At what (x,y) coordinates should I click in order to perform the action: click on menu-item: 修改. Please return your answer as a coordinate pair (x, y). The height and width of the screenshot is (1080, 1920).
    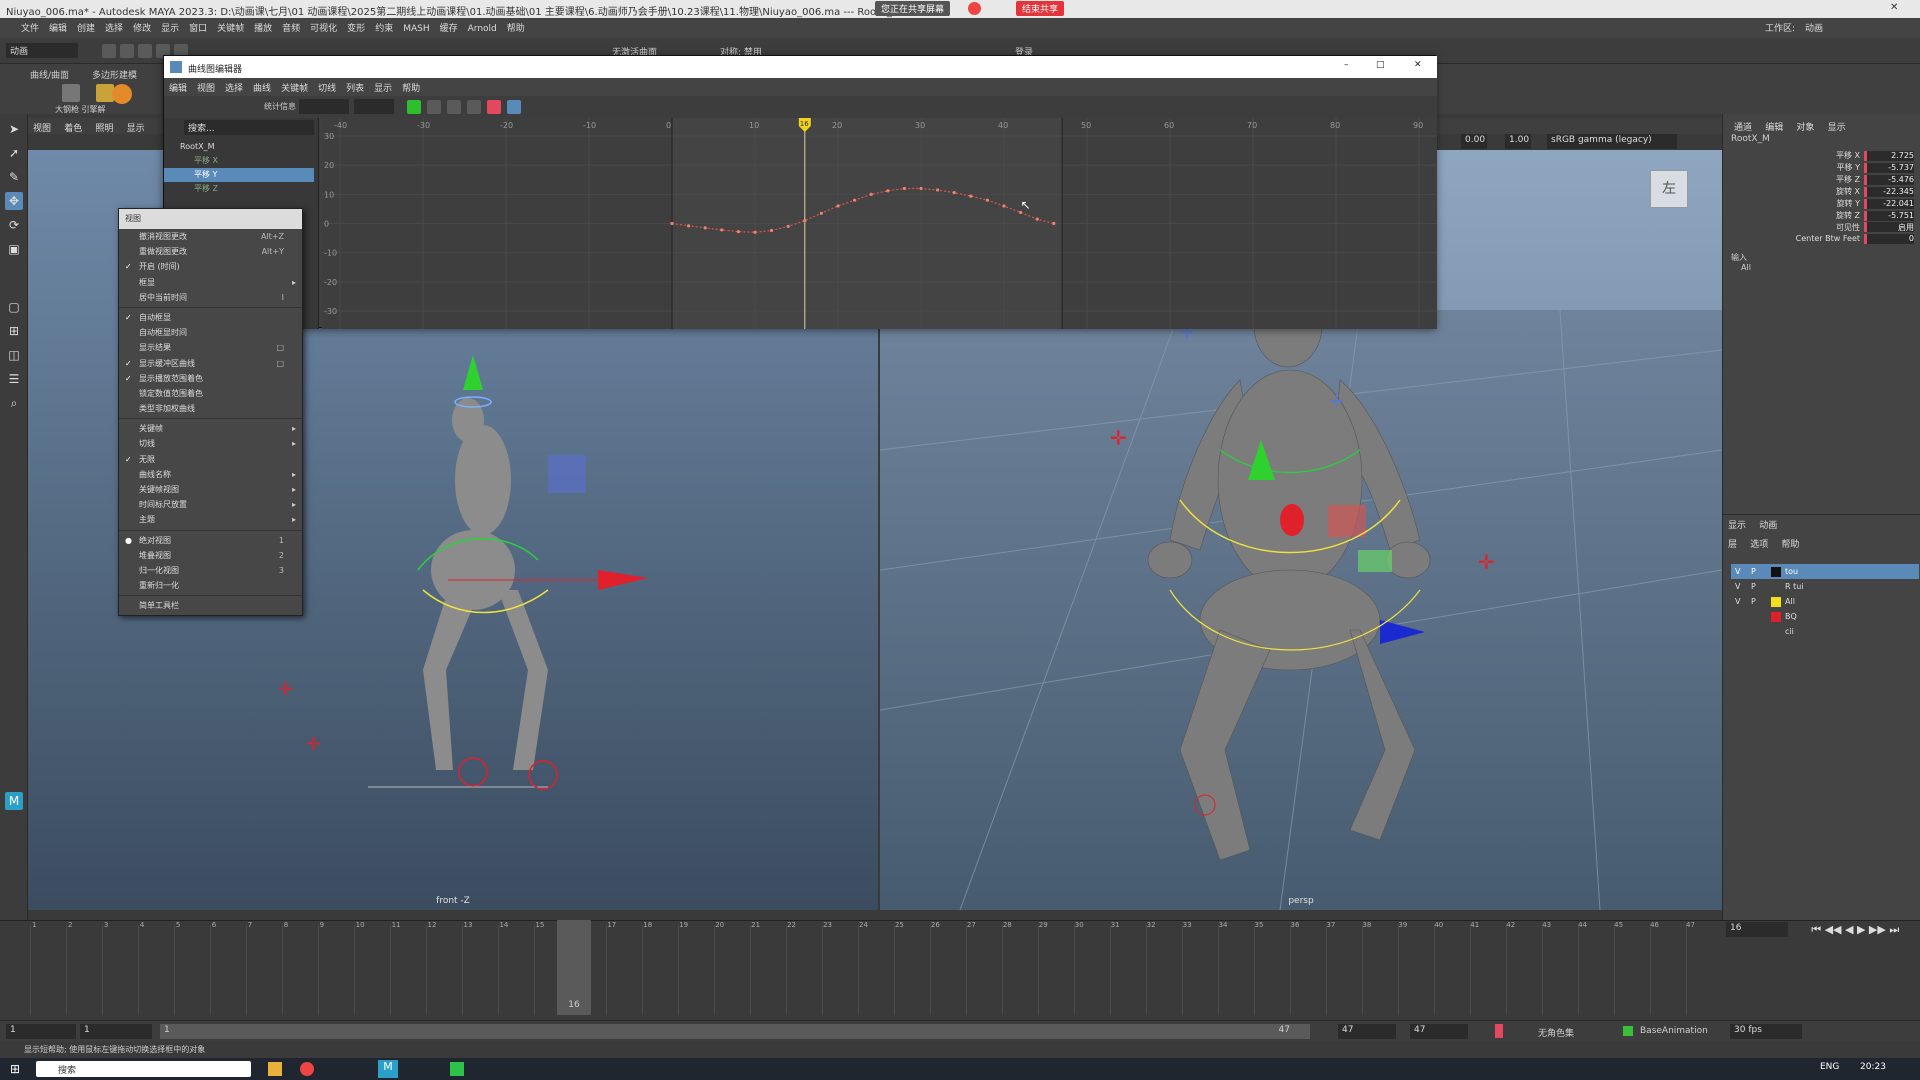
    Looking at the image, I should click on (142, 27).